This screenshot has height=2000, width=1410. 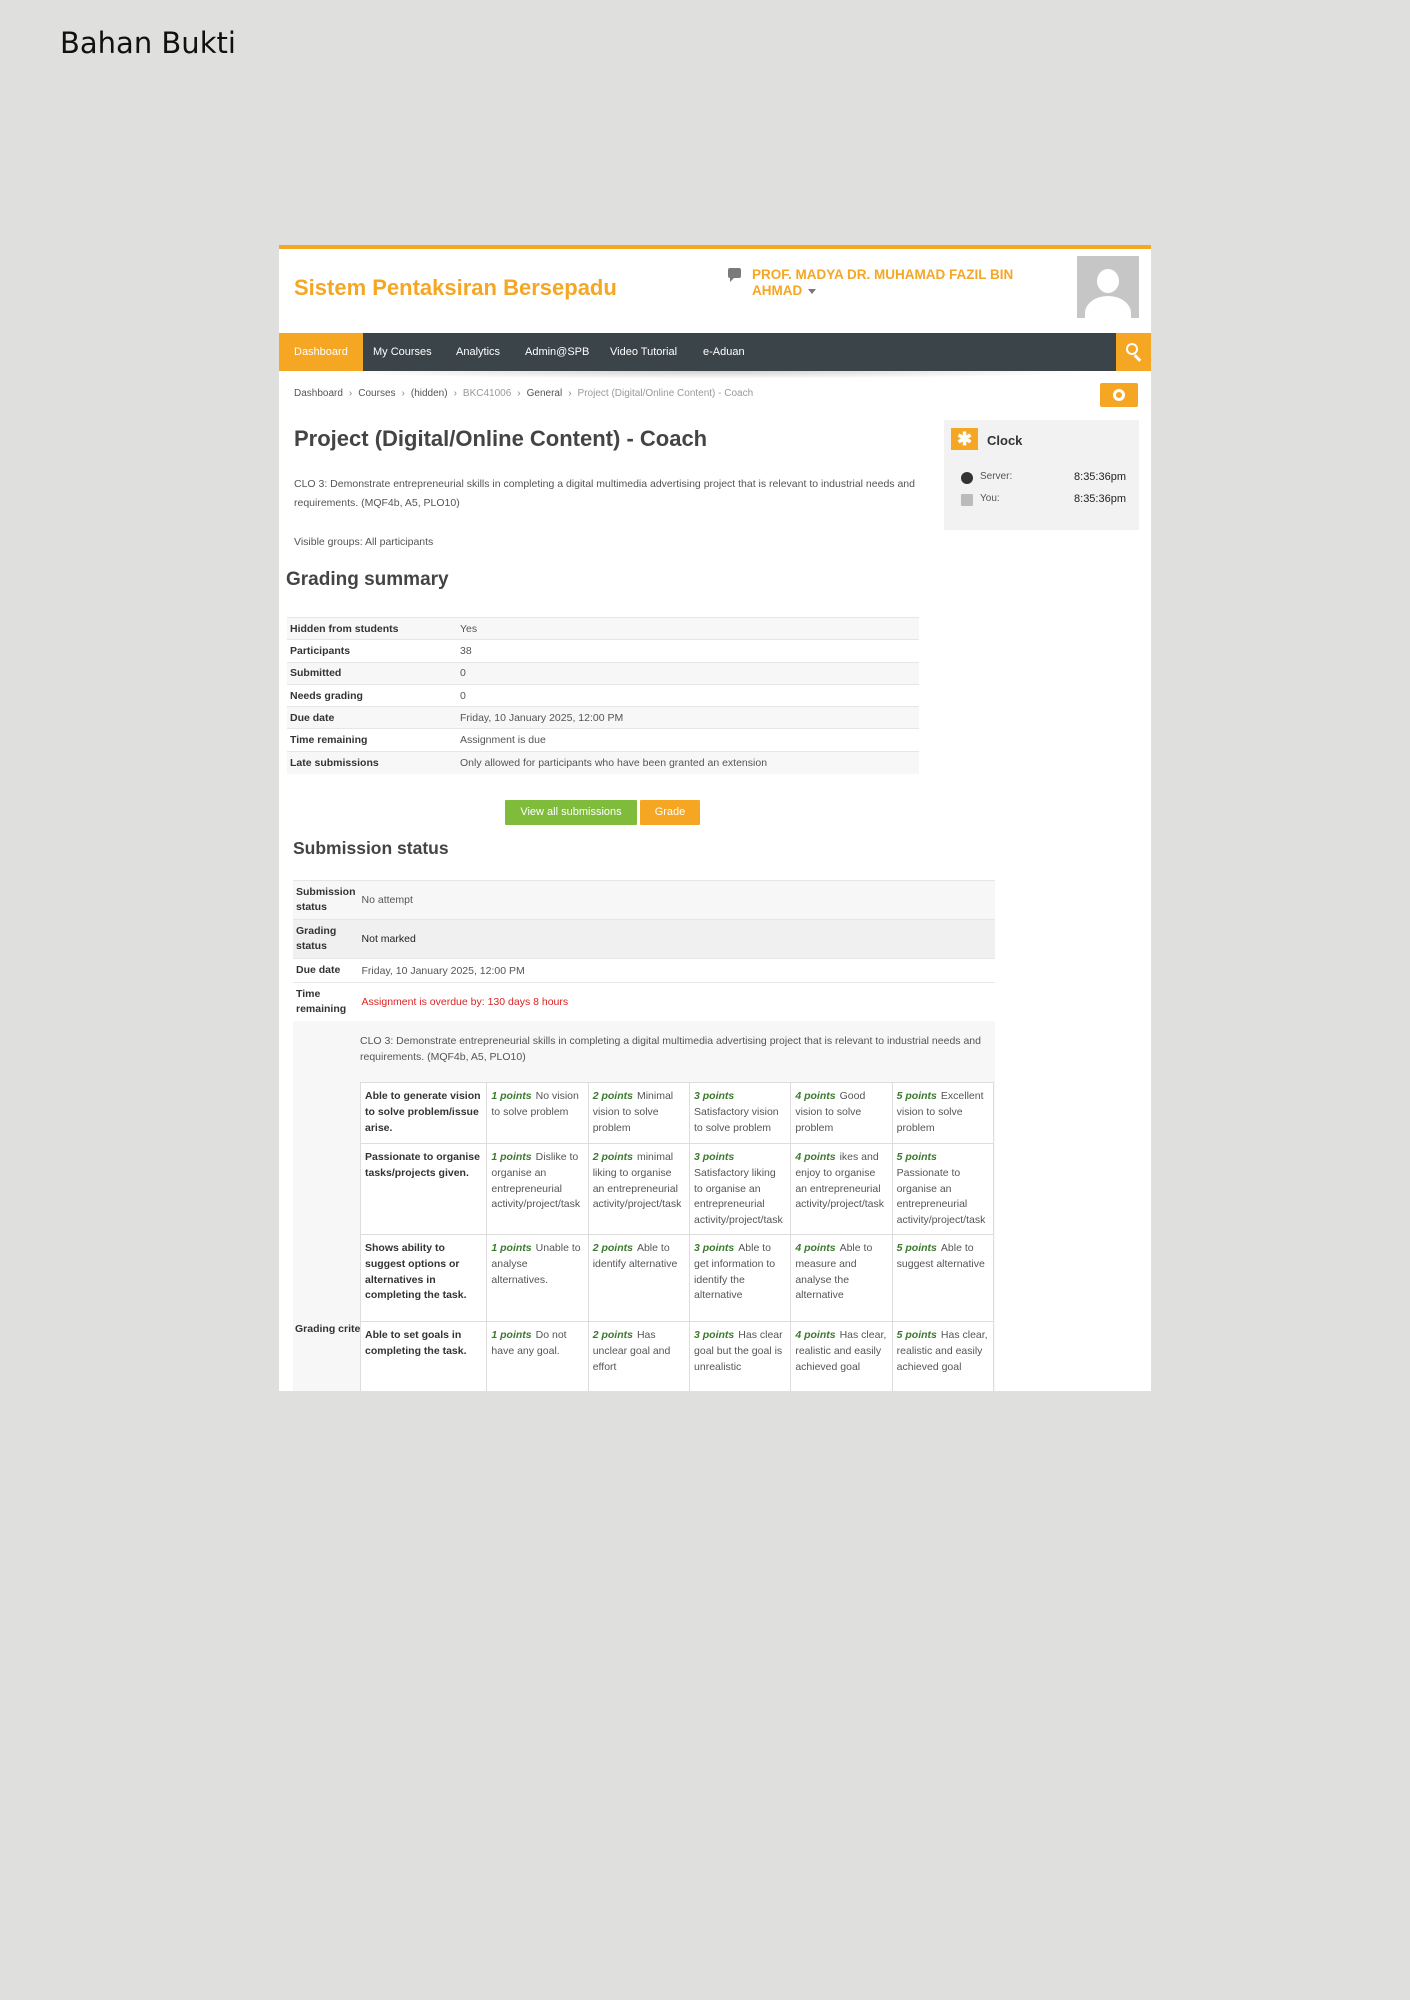 I want to click on clock-server-row: Server: 8:35:36pm, so click(x=1043, y=478).